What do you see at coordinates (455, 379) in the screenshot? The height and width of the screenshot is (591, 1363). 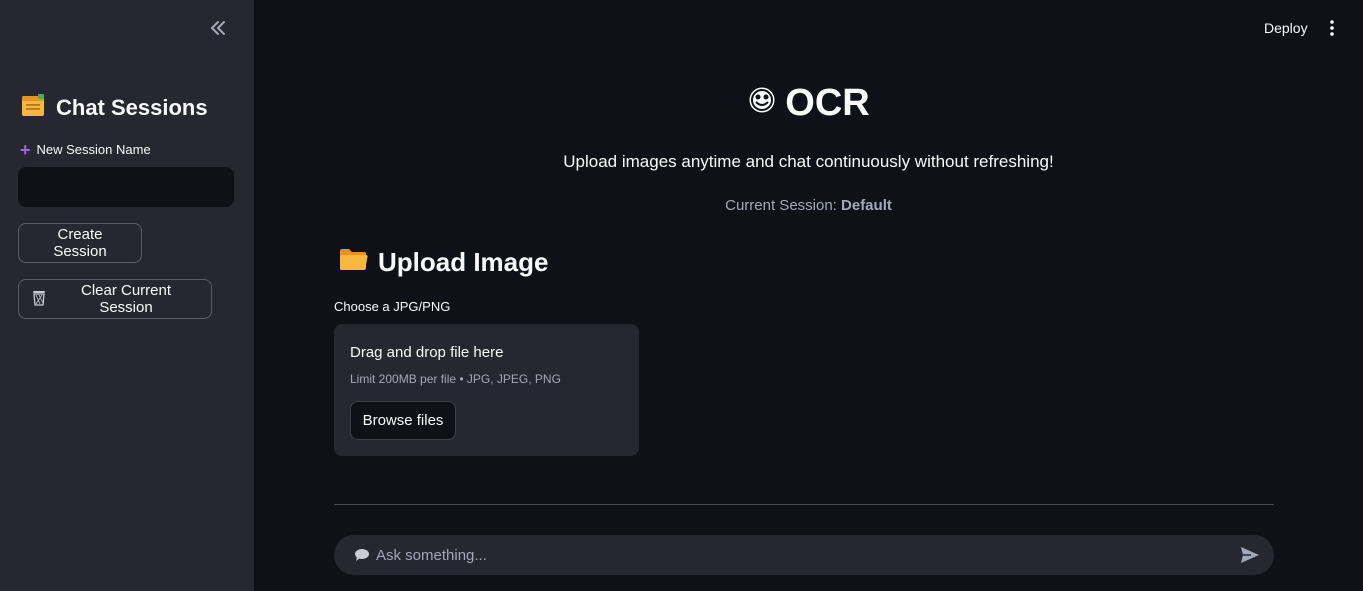 I see `dropzone-limit: Limit 200MB per file • JPG, JPEG, PNG` at bounding box center [455, 379].